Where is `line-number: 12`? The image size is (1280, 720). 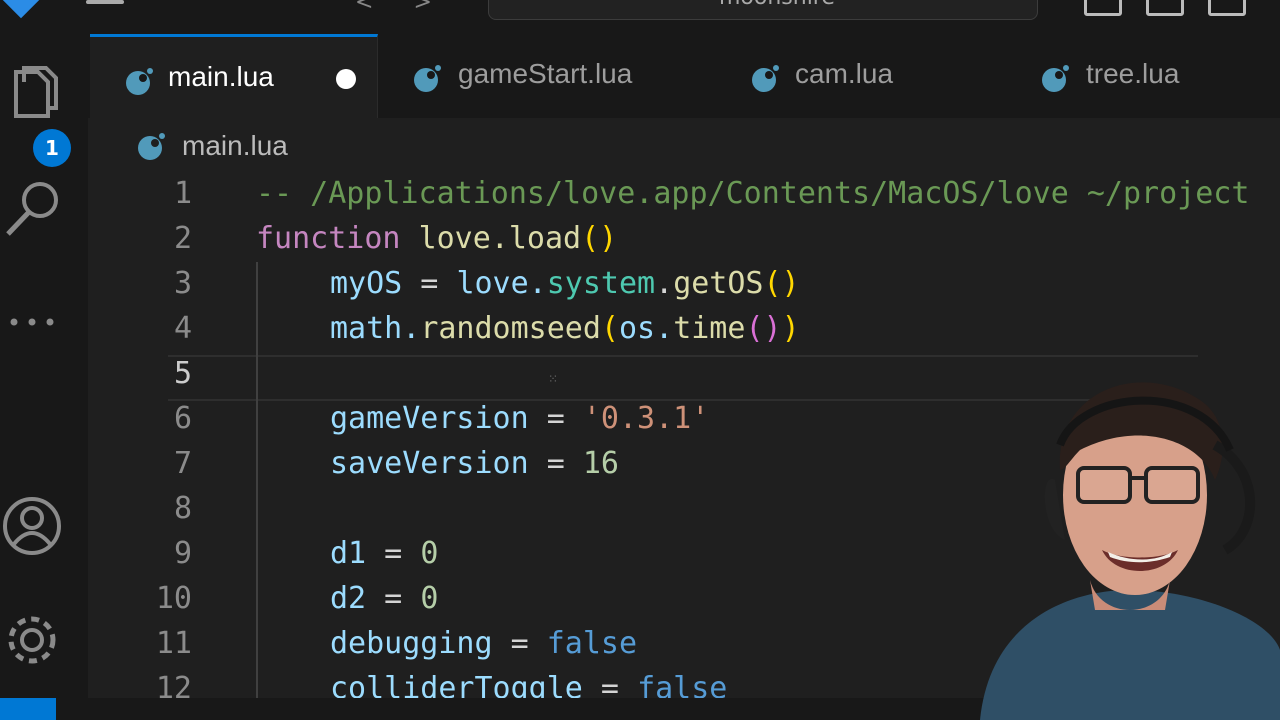 line-number: 12 is located at coordinates (173, 684).